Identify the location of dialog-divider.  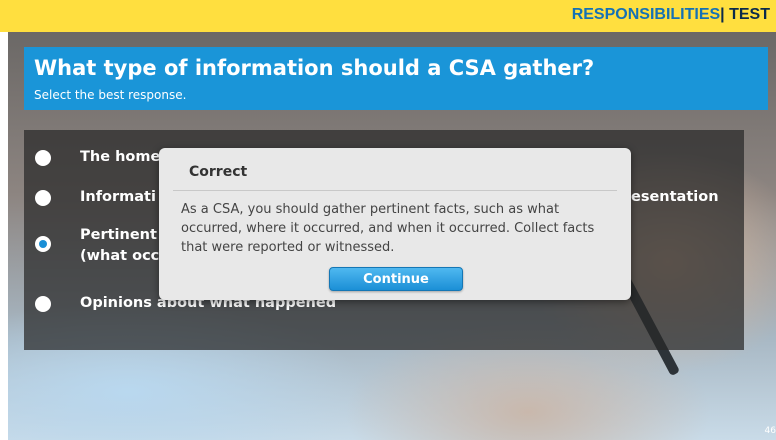
(395, 190).